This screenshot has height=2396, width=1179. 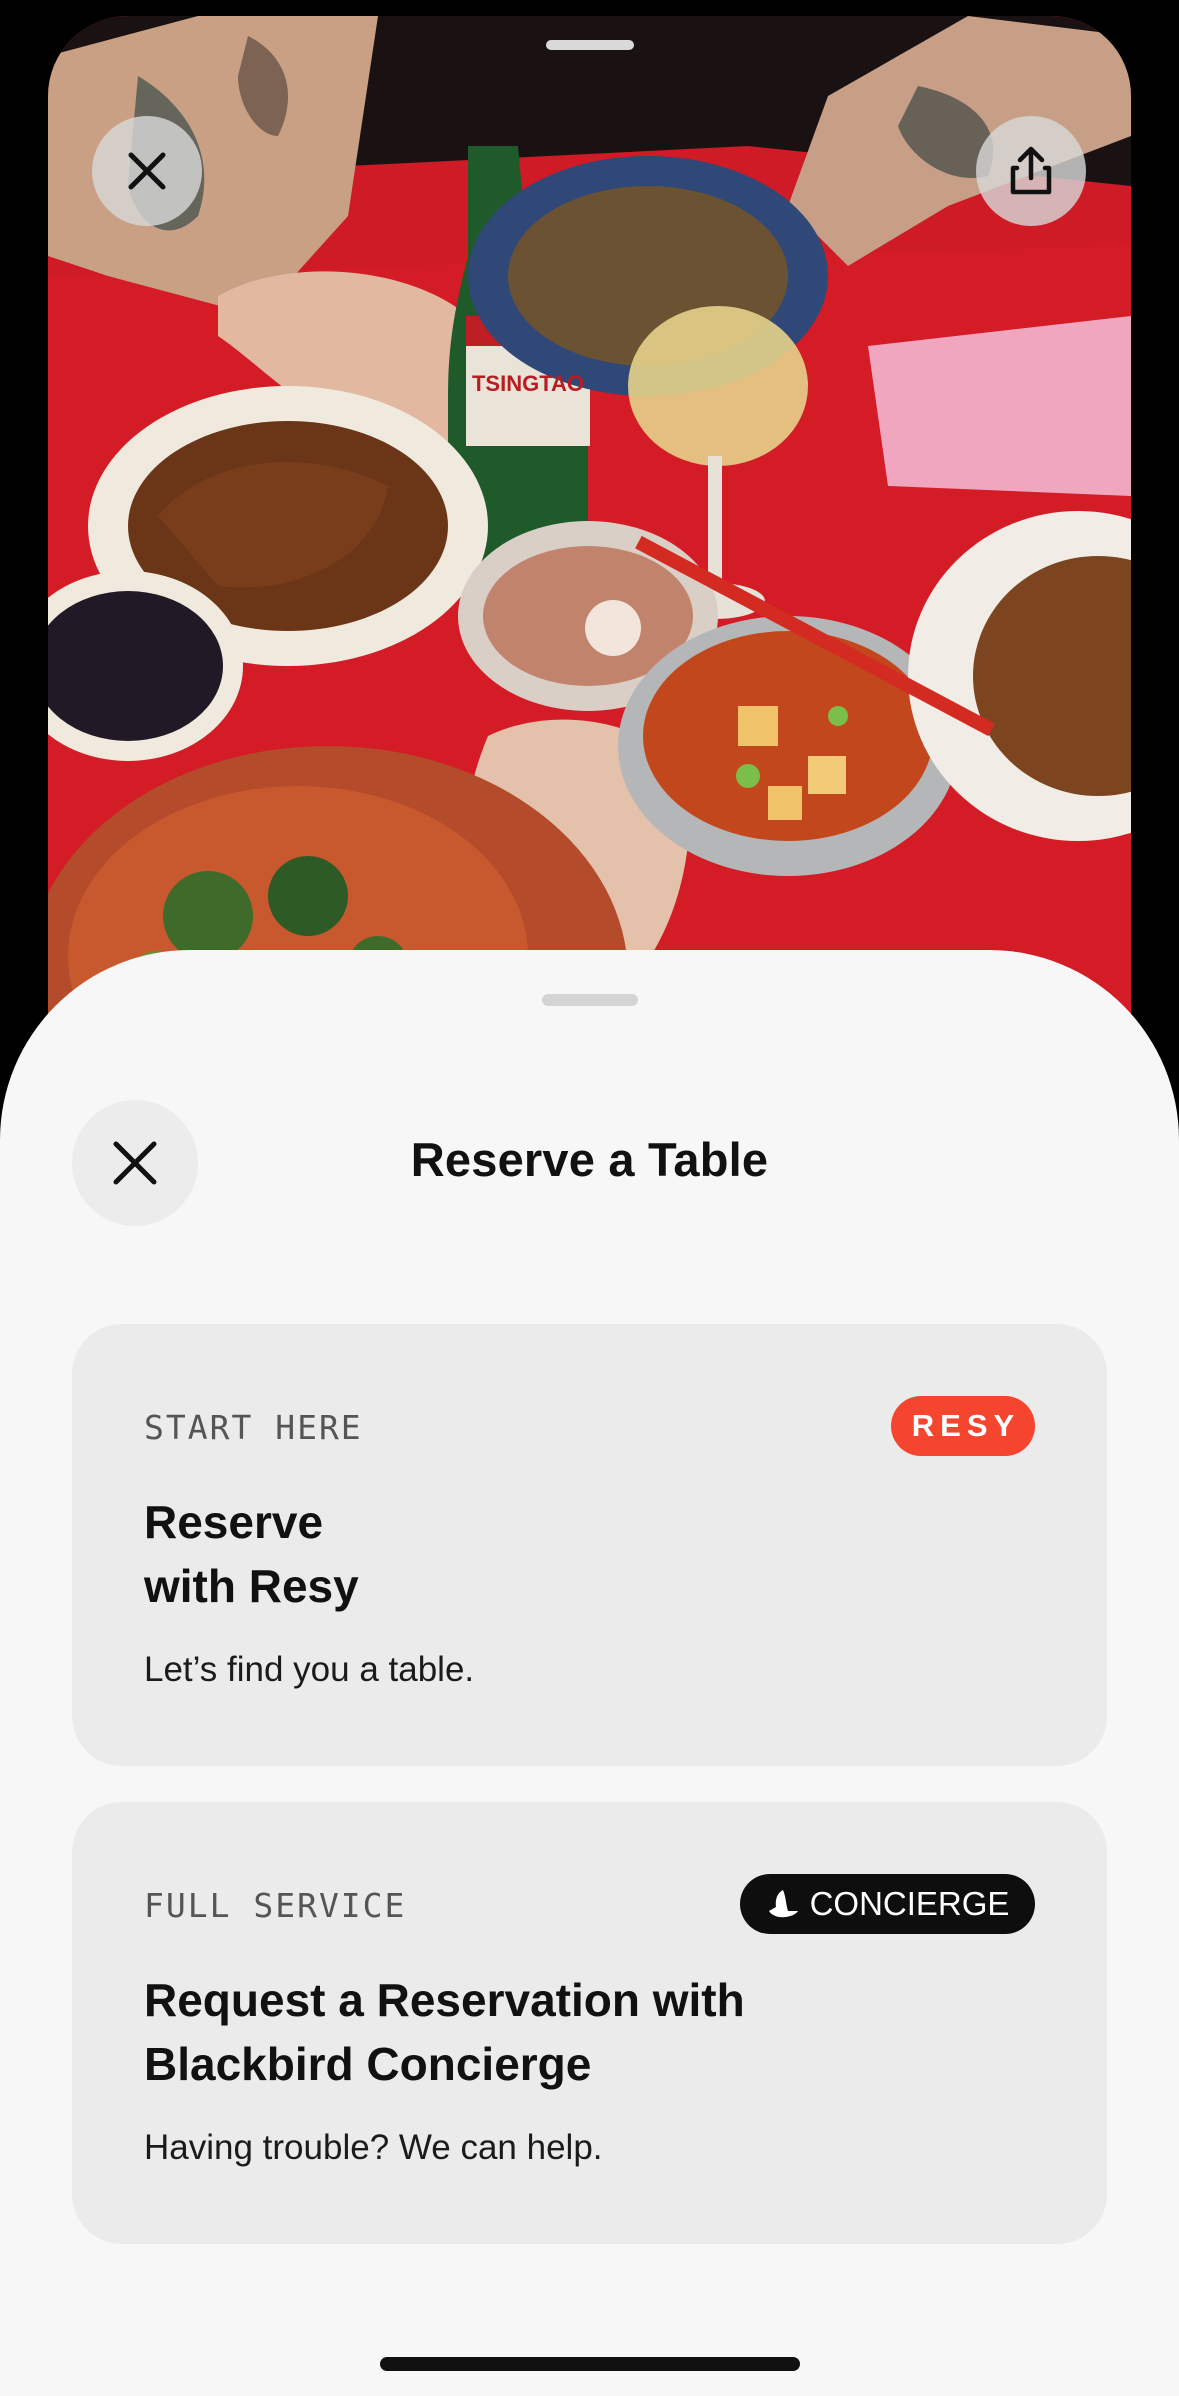 I want to click on share-icon, so click(x=1031, y=170).